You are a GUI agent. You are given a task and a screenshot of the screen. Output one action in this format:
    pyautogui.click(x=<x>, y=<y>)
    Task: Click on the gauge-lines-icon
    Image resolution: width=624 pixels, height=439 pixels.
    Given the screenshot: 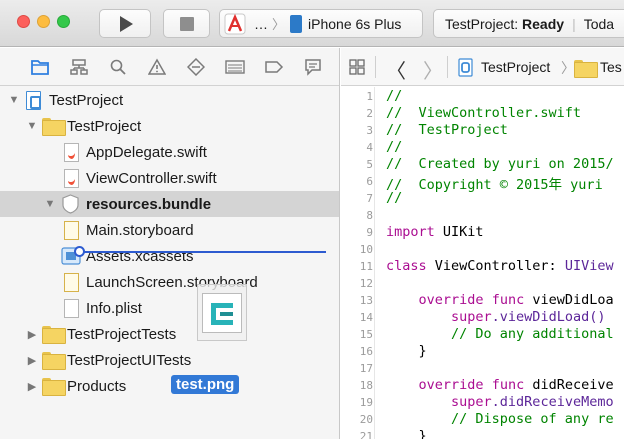 What is the action you would take?
    pyautogui.click(x=234, y=66)
    